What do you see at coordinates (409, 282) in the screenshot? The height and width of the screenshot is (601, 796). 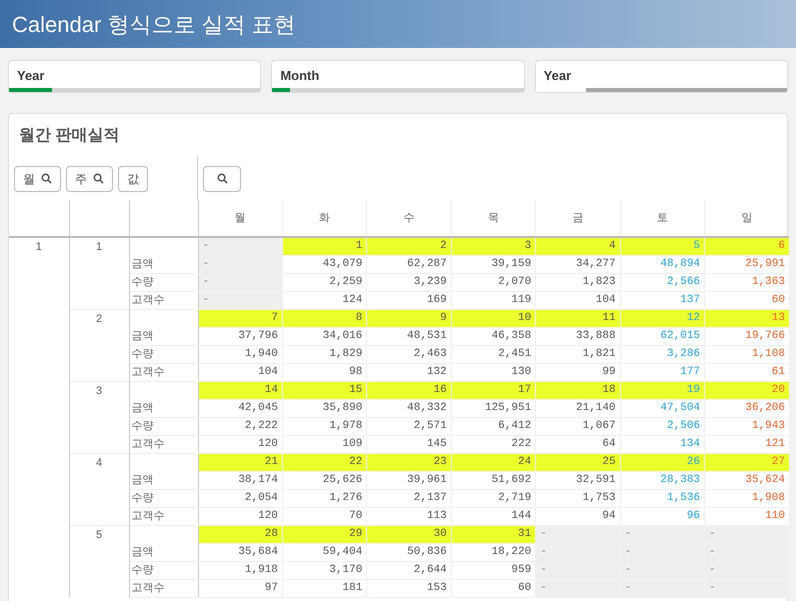 I see `value-cell: 3,239` at bounding box center [409, 282].